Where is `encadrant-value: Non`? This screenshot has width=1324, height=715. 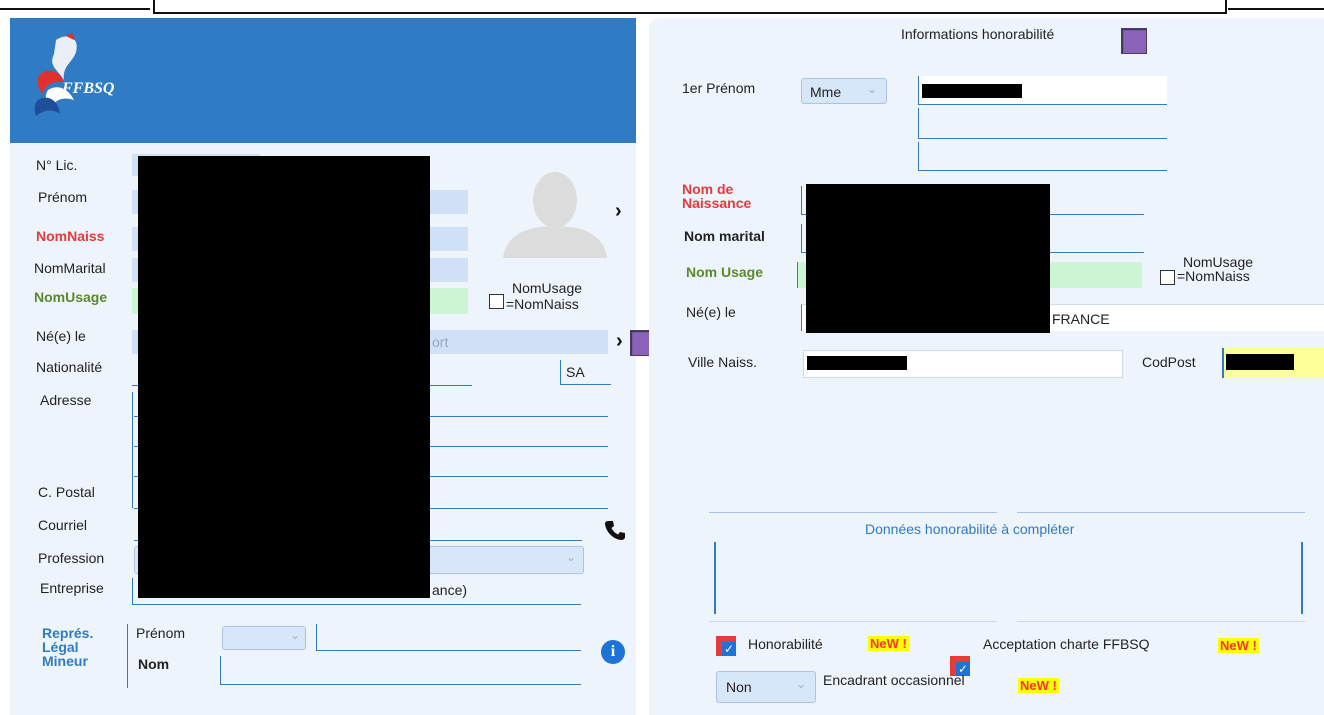 encadrant-value: Non is located at coordinates (739, 687).